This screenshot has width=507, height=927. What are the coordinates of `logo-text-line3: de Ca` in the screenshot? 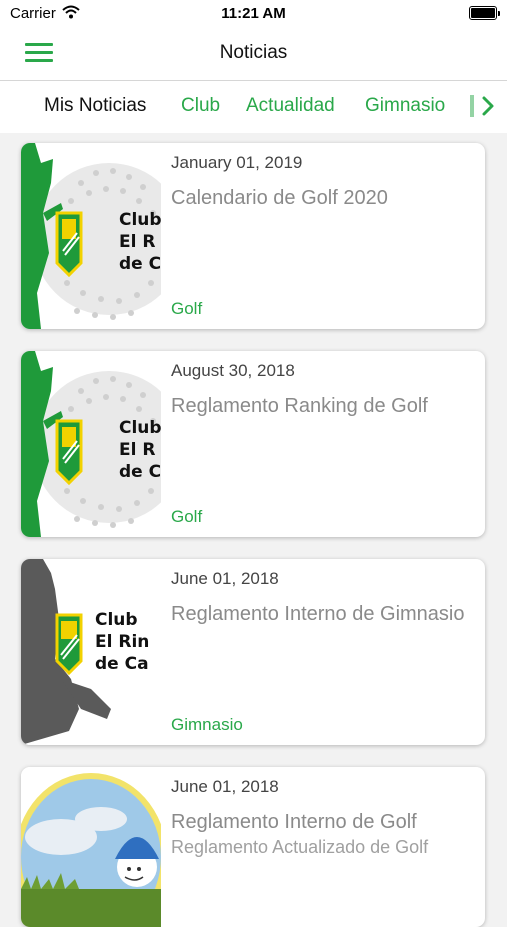 It's located at (122, 664).